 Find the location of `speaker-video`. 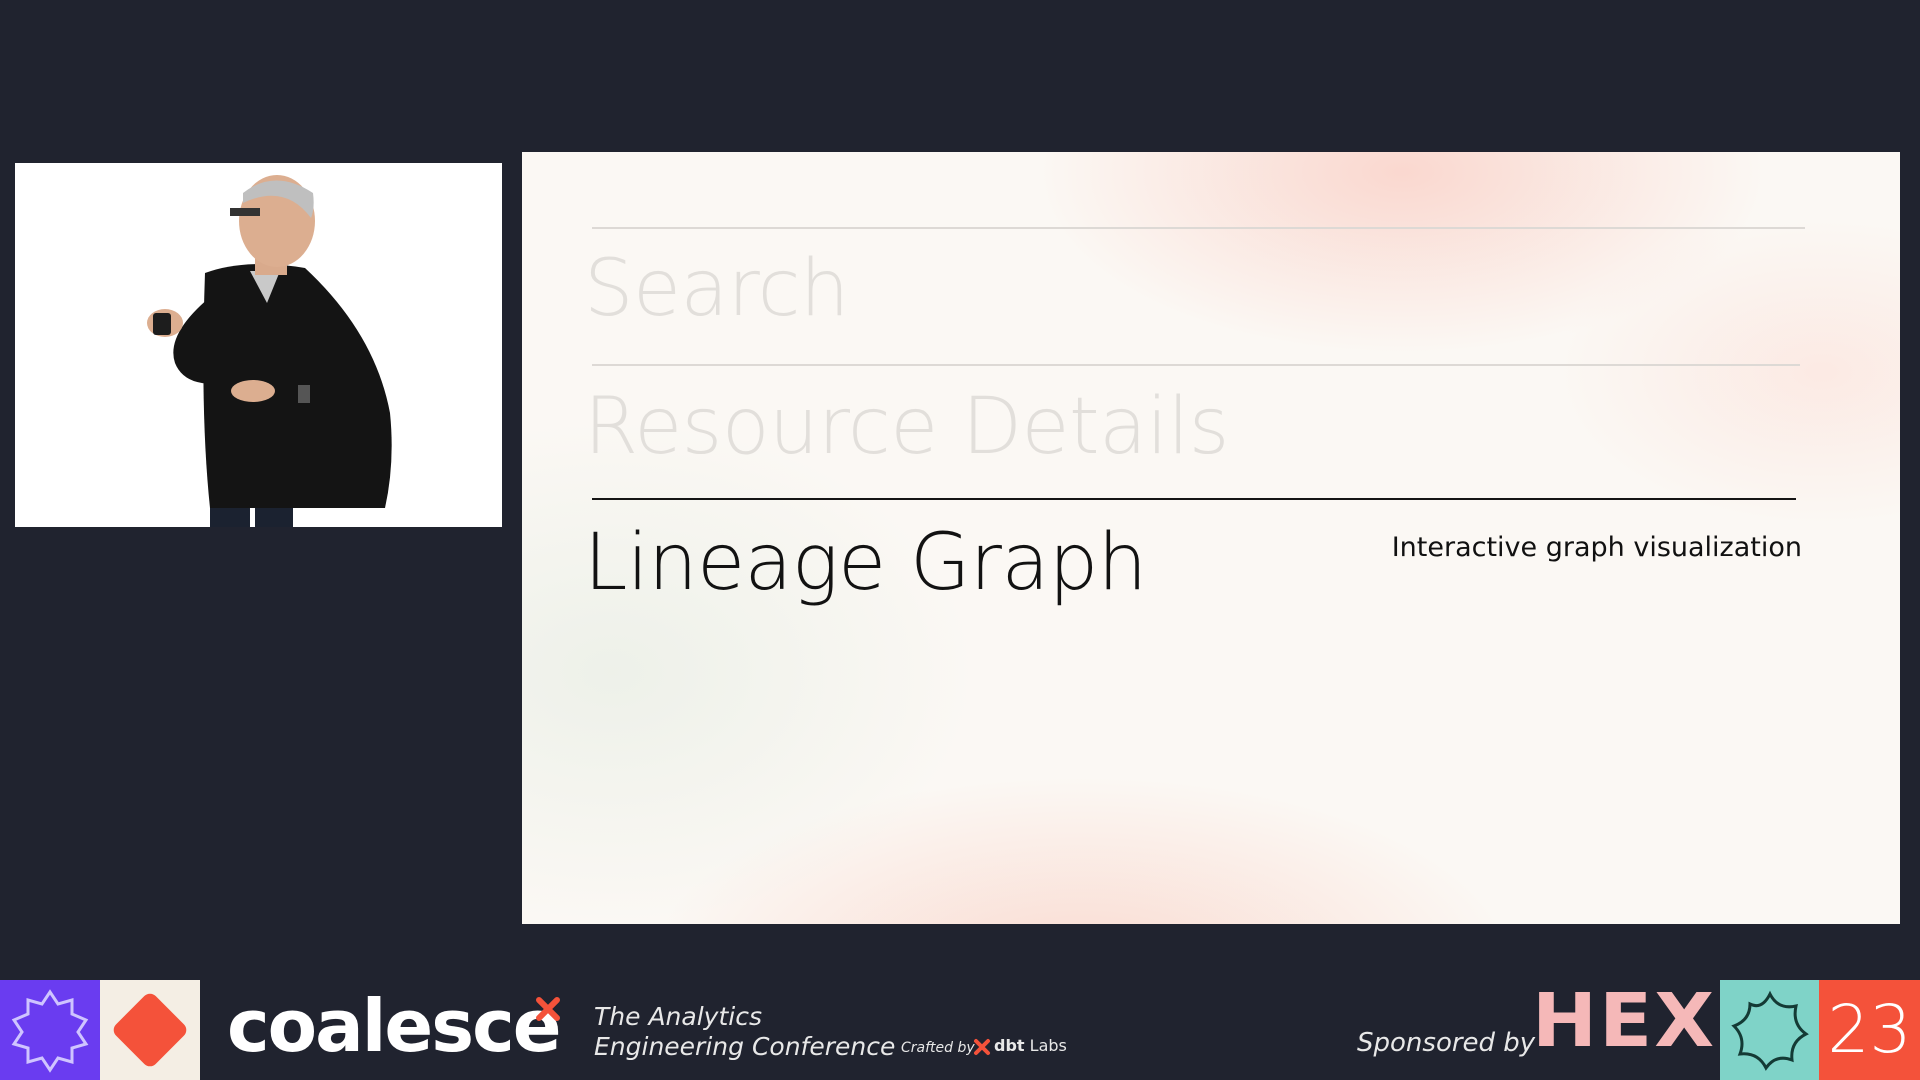

speaker-video is located at coordinates (258, 345).